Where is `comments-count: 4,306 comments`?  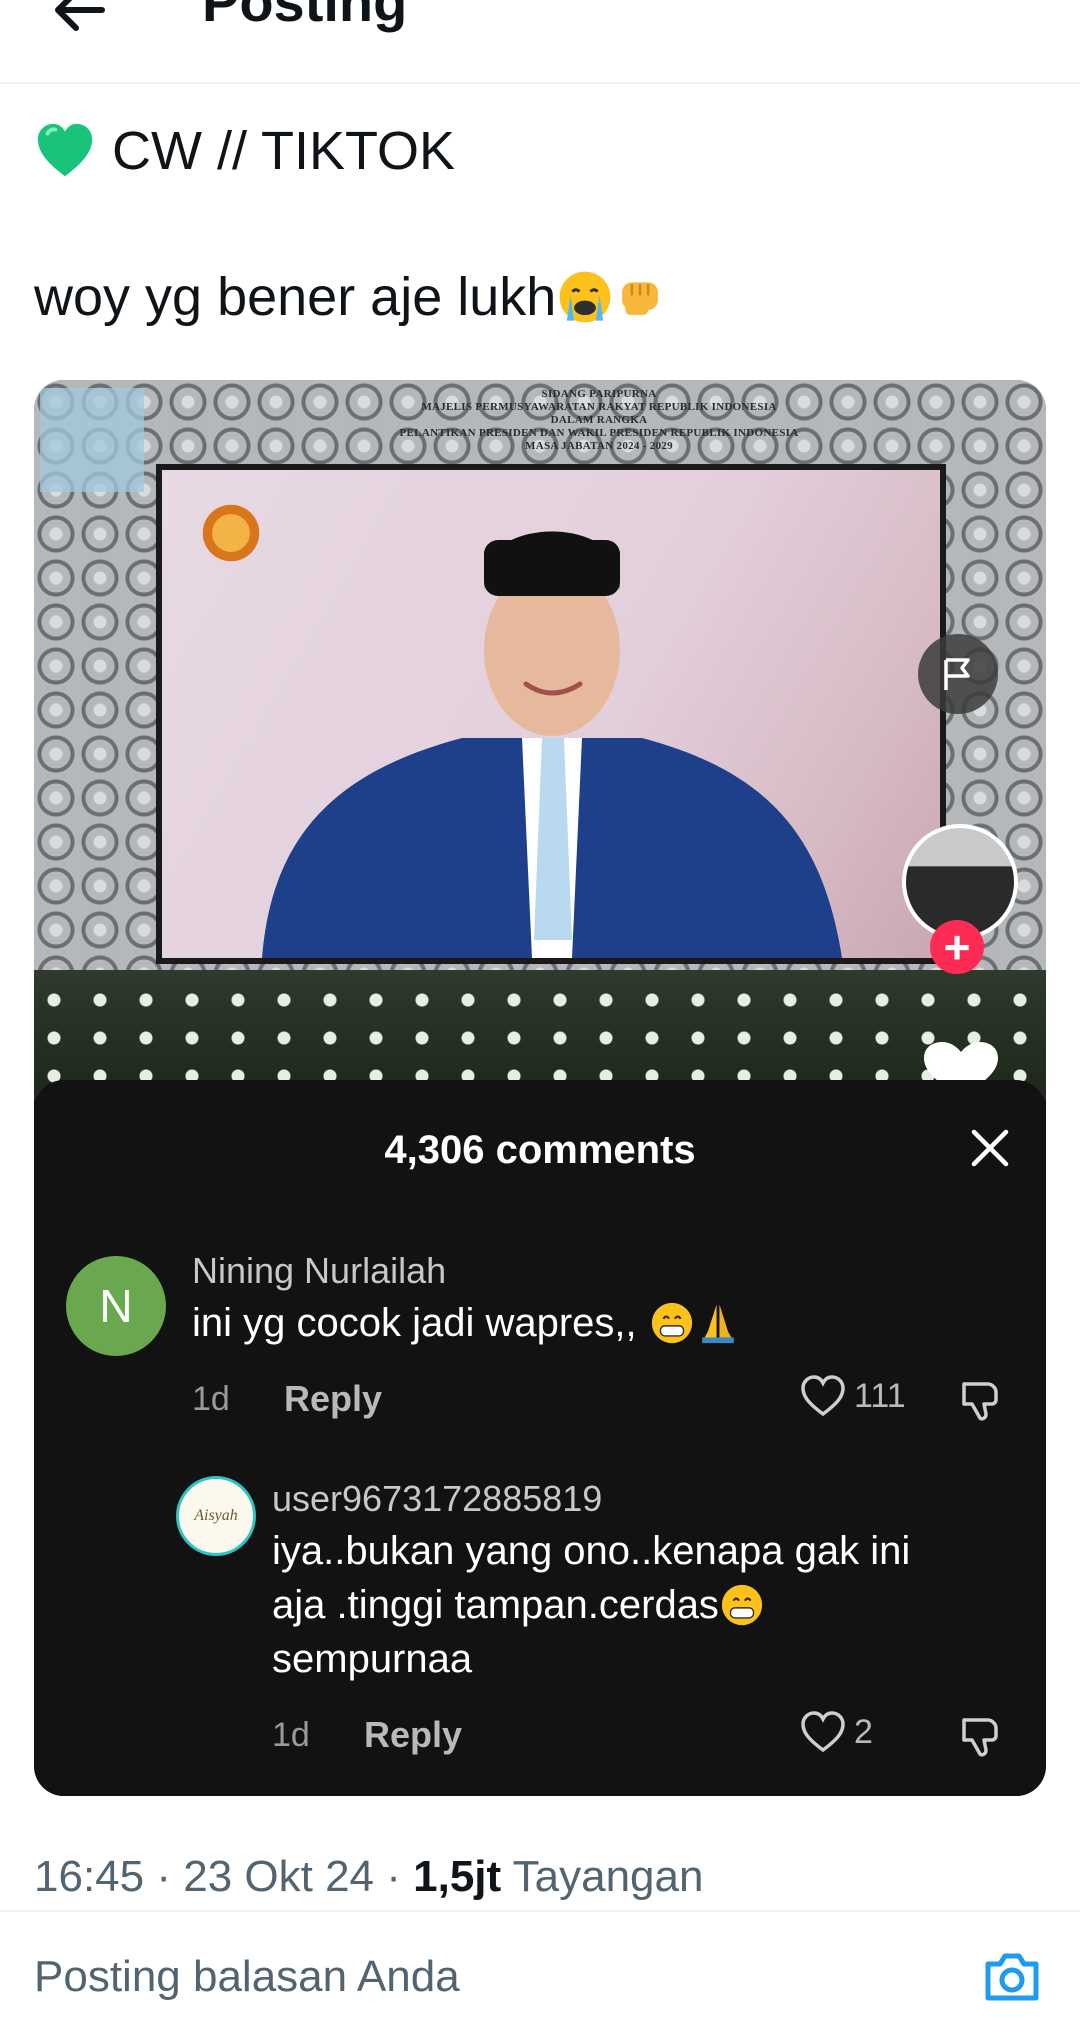
comments-count: 4,306 comments is located at coordinates (540, 1150).